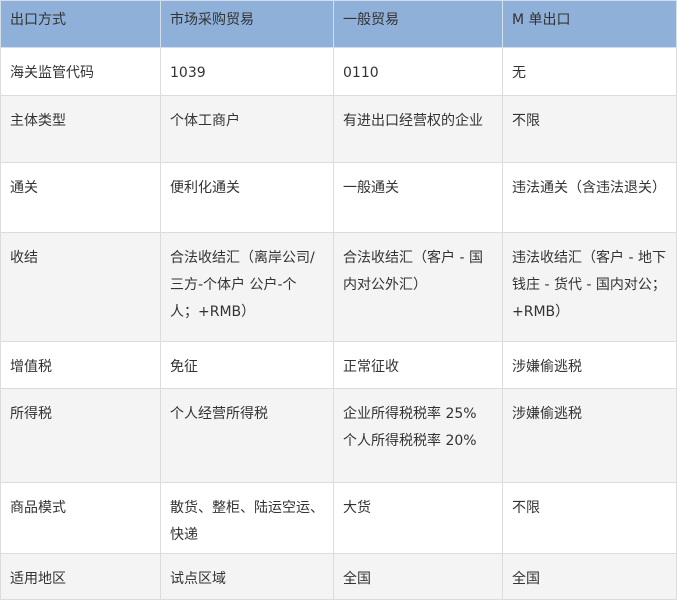 The width and height of the screenshot is (678, 605). I want to click on table-cell: 违法通关（含违法退关）, so click(589, 197).